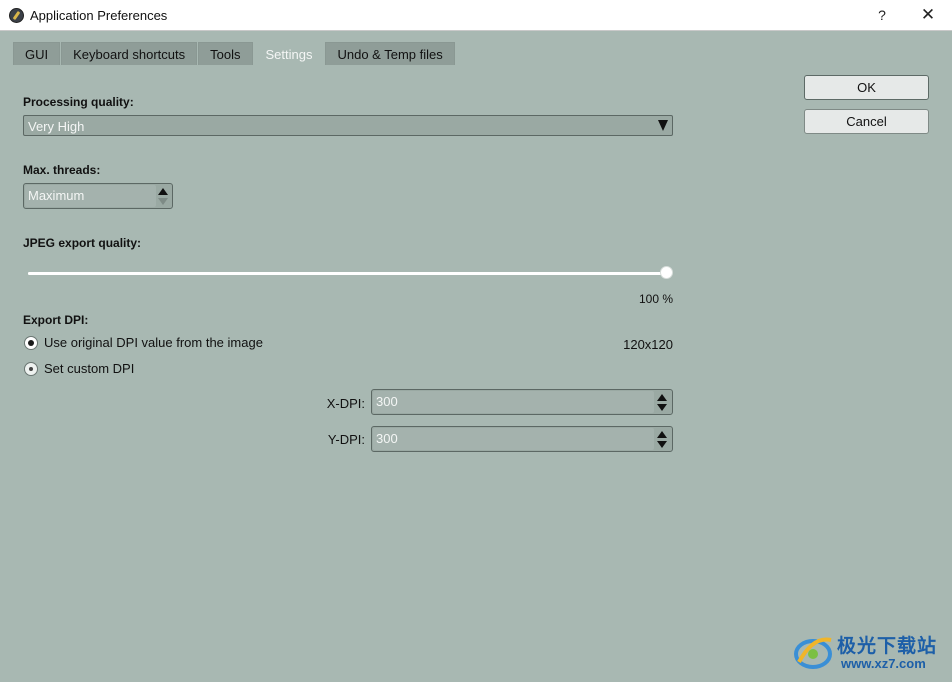 This screenshot has width=952, height=682. What do you see at coordinates (56, 126) in the screenshot?
I see `processing-quality-value: Very High` at bounding box center [56, 126].